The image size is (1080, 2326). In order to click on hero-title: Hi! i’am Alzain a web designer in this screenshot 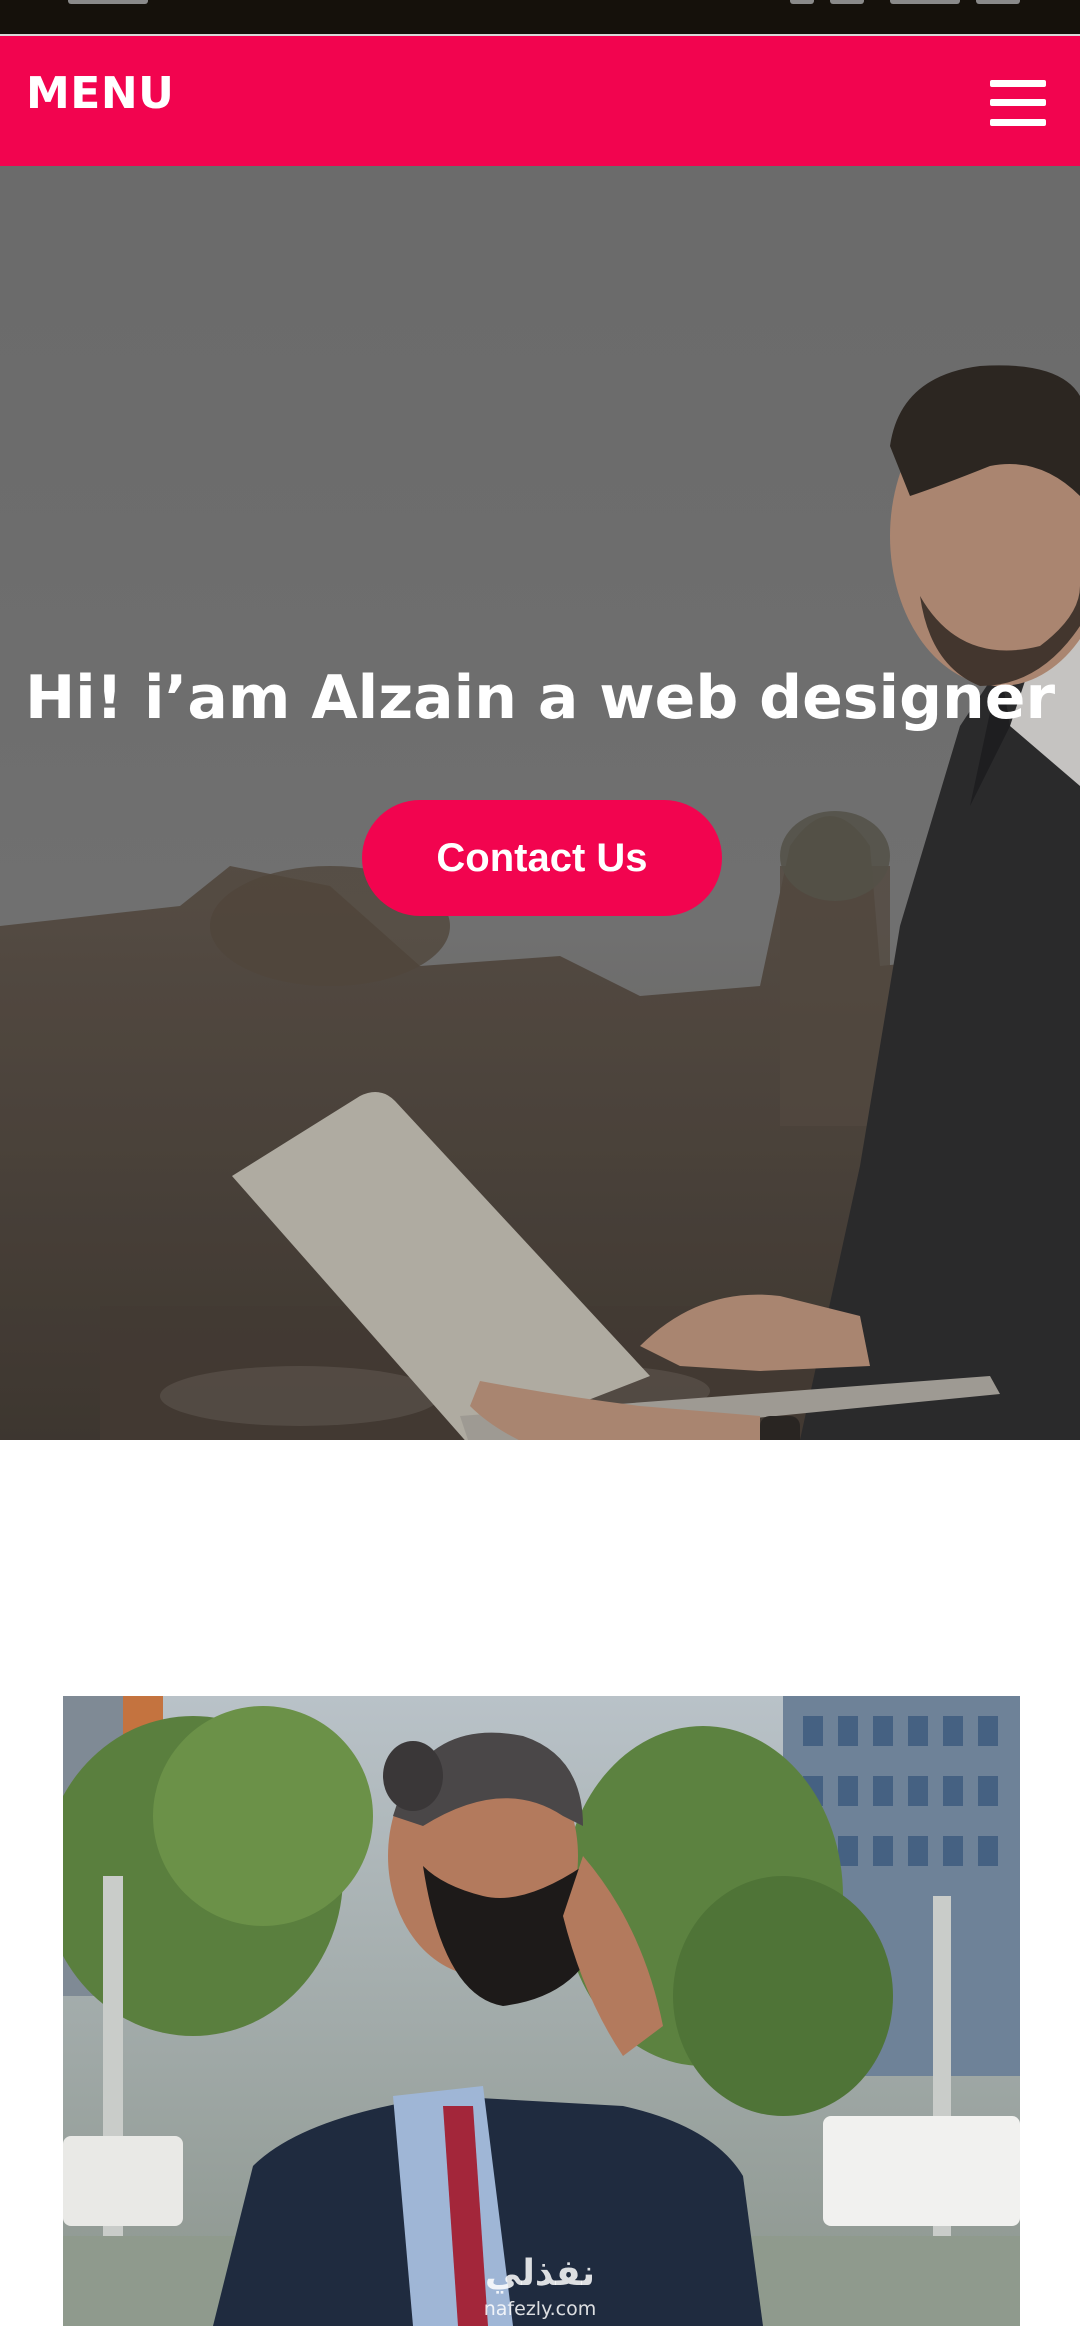, I will do `click(540, 698)`.